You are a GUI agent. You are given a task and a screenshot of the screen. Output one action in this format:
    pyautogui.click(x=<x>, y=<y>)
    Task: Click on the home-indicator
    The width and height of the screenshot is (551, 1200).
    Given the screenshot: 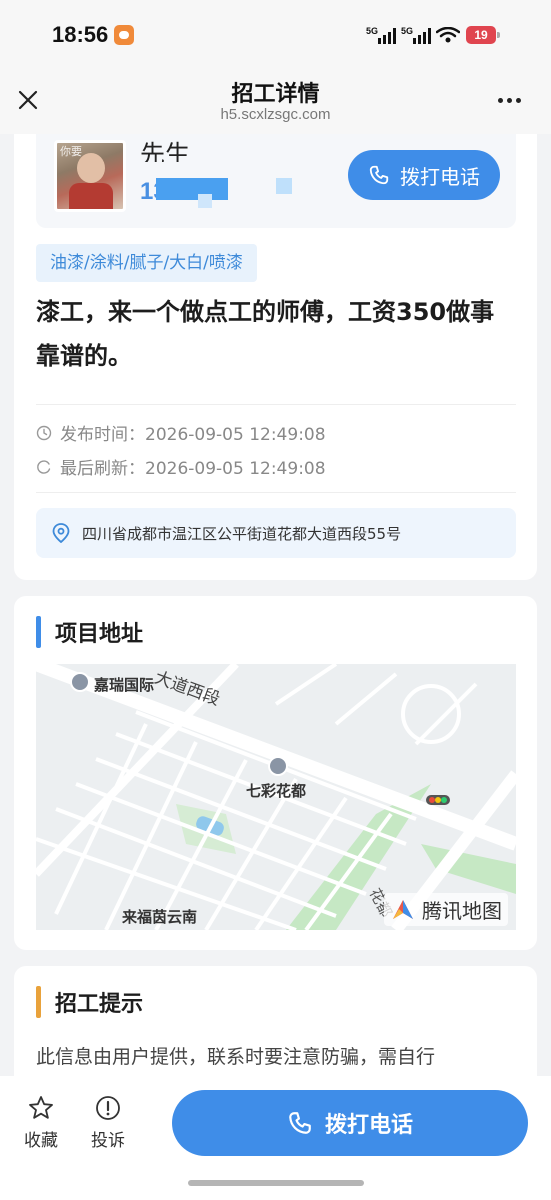 What is the action you would take?
    pyautogui.click(x=276, y=1183)
    